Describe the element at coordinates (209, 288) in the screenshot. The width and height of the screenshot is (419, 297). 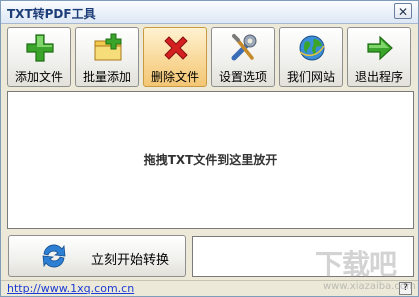
I see `status-bar: http://www.1xq.com.cn ?` at that location.